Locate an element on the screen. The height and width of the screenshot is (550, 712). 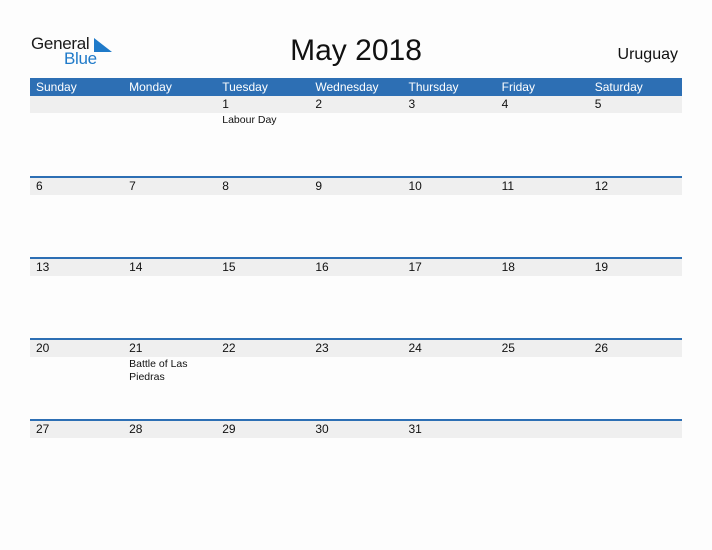
weekday-monday: Monday is located at coordinates (150, 87).